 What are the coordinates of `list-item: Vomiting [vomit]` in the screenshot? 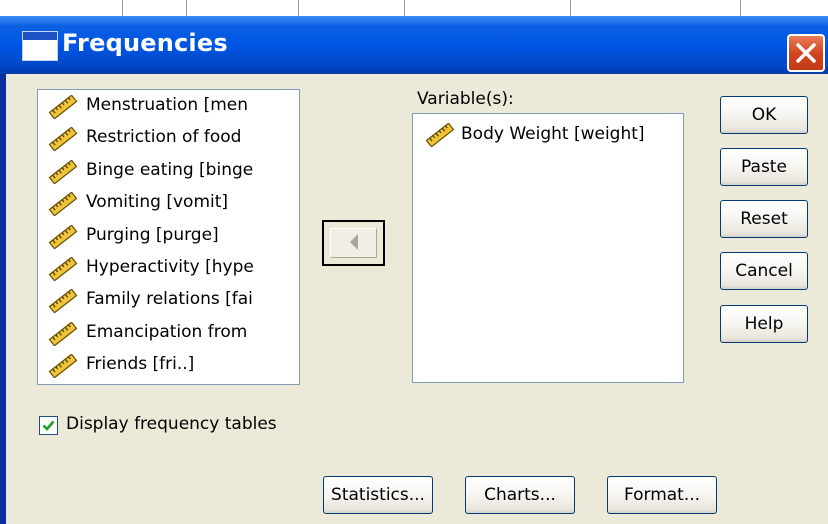 It's located at (154, 204).